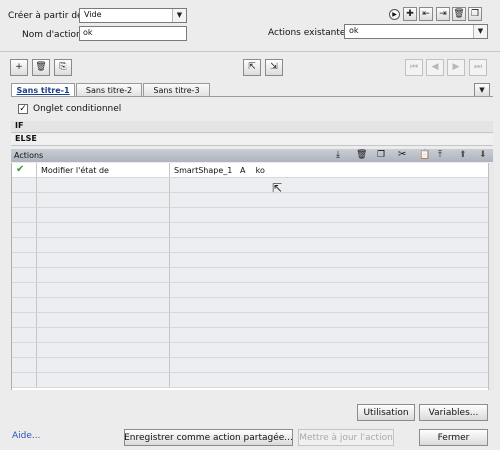  I want to click on collapse-icon: ⇱, so click(252, 67).